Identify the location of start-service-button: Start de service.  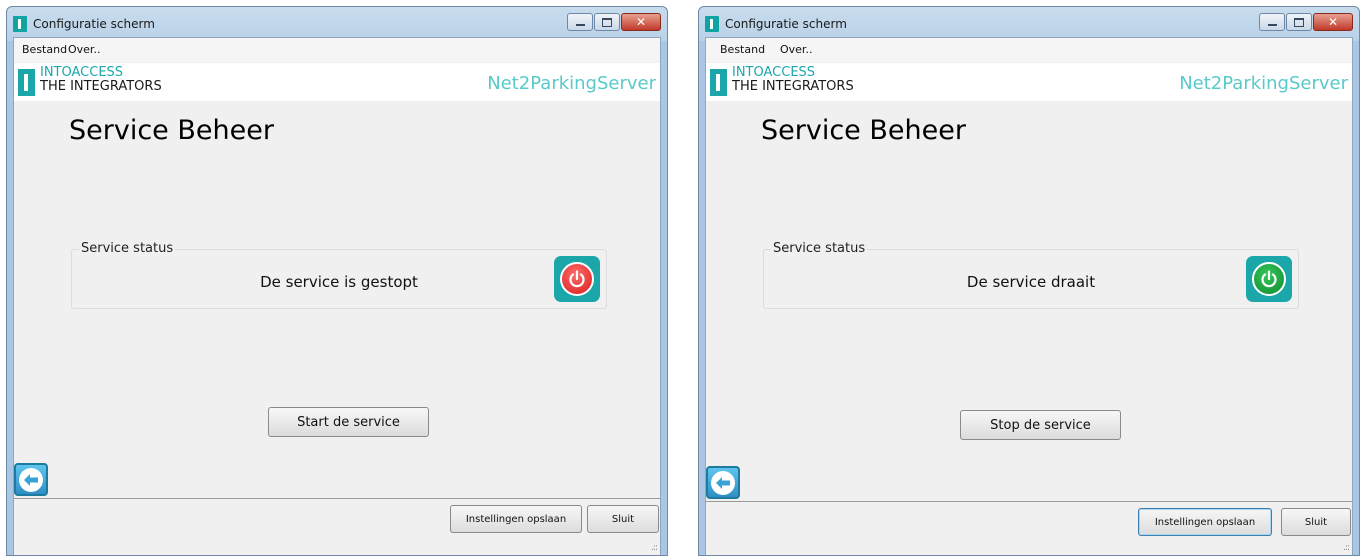
(348, 422).